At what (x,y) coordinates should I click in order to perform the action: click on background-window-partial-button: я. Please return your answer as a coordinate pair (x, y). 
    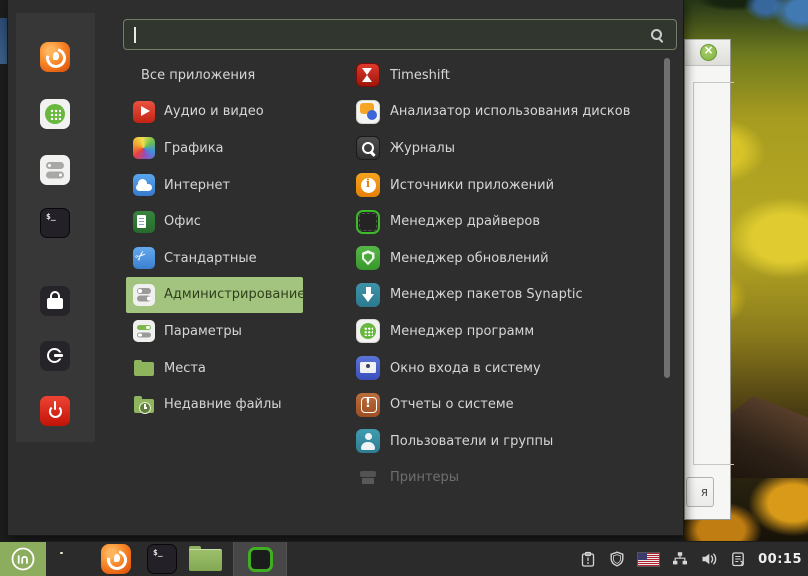
    Looking at the image, I should click on (700, 492).